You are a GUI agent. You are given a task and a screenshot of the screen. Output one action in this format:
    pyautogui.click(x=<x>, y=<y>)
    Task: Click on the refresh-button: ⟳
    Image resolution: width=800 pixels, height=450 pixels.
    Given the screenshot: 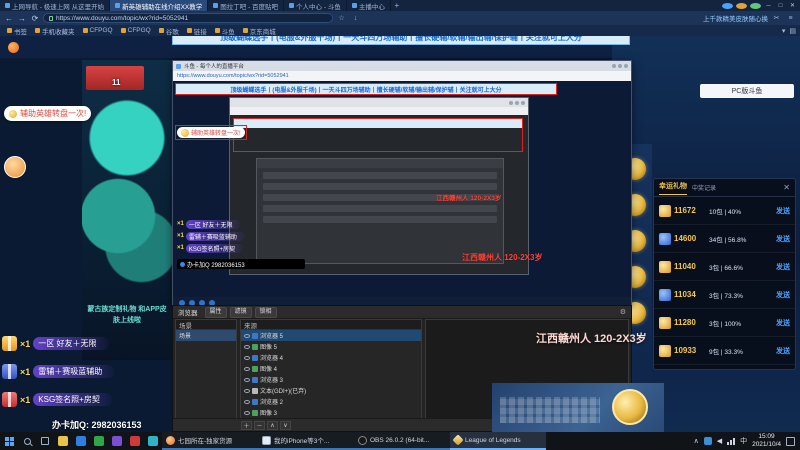 What is the action you would take?
    pyautogui.click(x=35, y=18)
    